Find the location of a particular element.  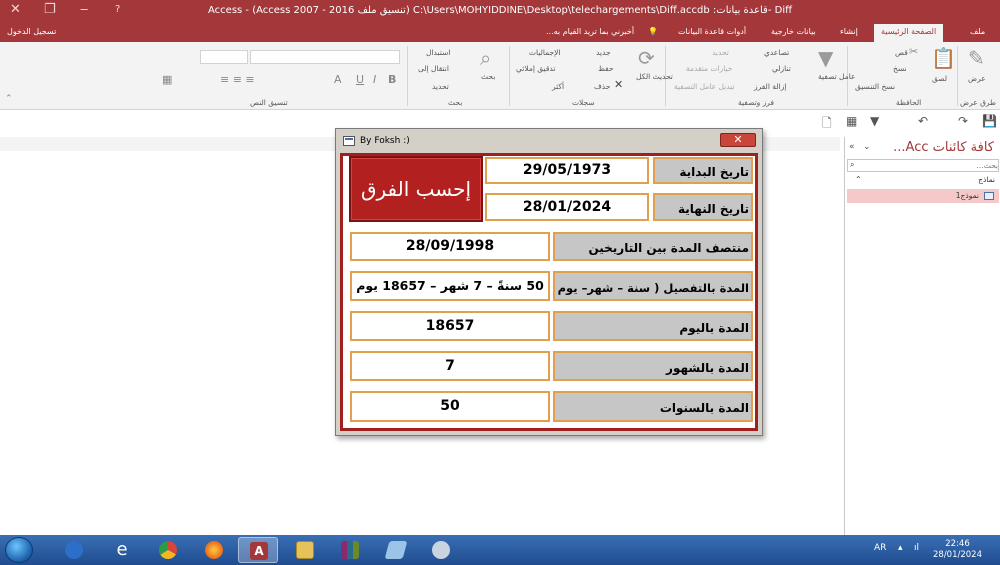

view-icon: ✎ is located at coordinates (976, 58).